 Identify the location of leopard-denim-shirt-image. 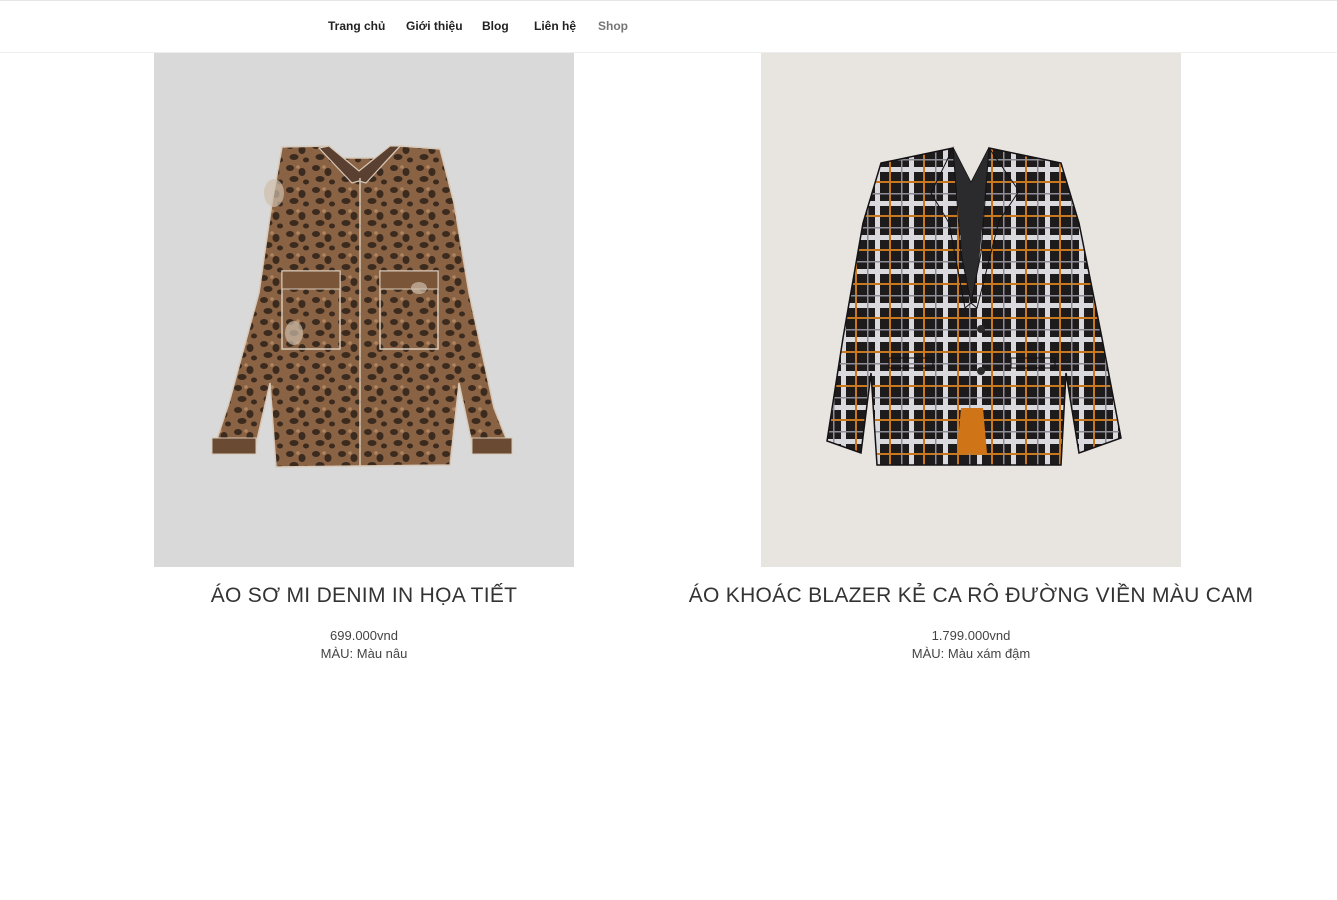
(362, 306).